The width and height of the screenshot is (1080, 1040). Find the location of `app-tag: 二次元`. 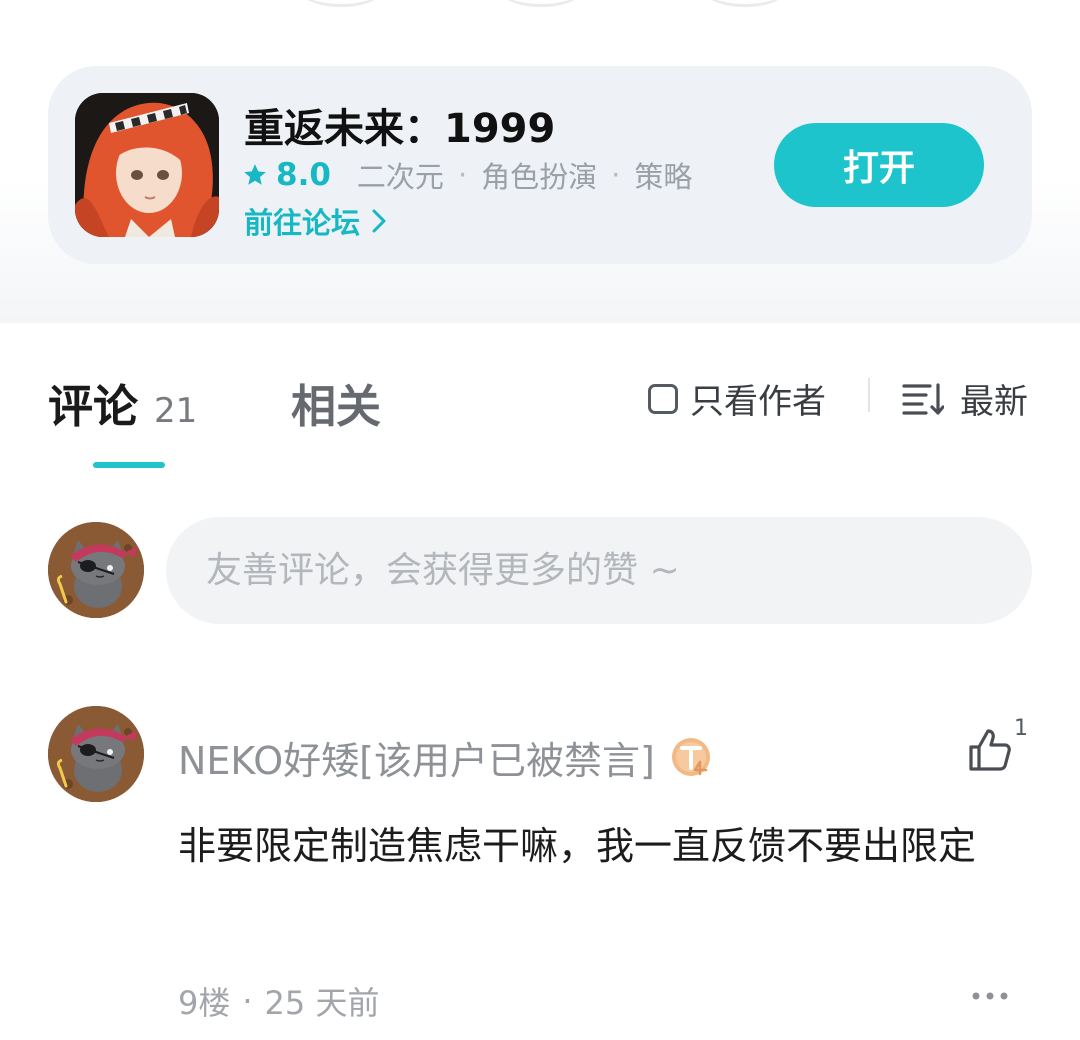

app-tag: 二次元 is located at coordinates (400, 177).